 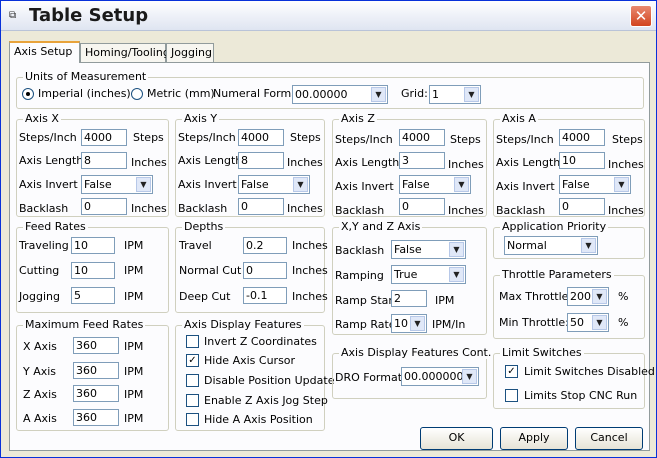 I want to click on ramp-start-input: 2, so click(x=409, y=298).